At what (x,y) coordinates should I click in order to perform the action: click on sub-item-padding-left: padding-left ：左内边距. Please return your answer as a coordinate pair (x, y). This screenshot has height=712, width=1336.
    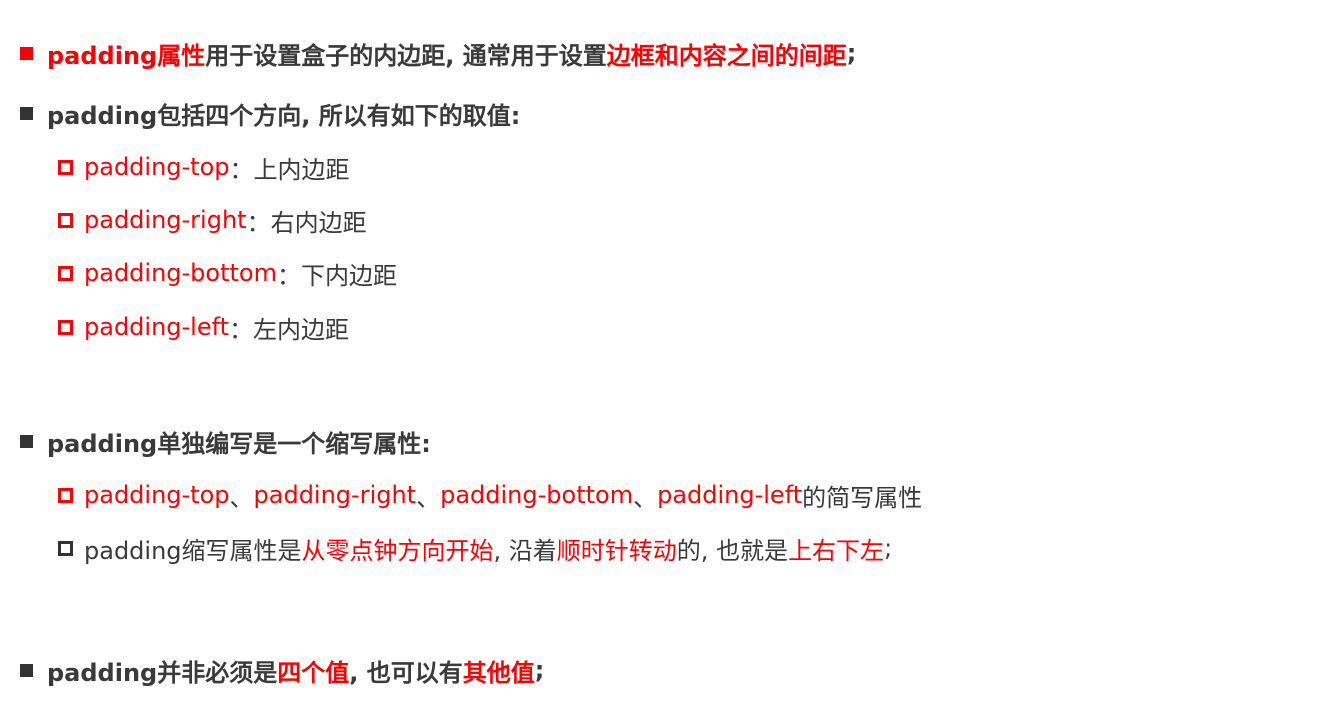
    Looking at the image, I should click on (203, 327).